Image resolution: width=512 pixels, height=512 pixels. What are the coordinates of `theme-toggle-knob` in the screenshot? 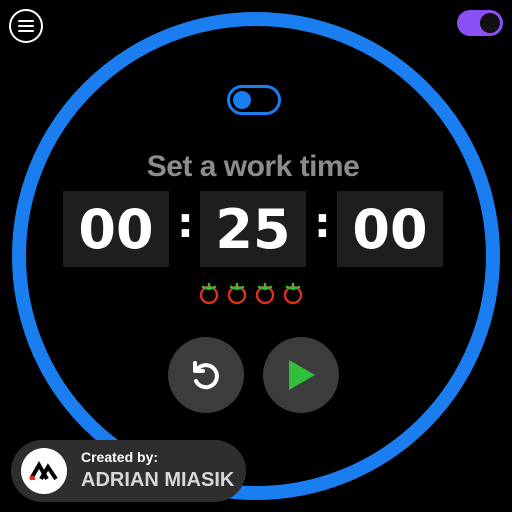 It's located at (490, 23).